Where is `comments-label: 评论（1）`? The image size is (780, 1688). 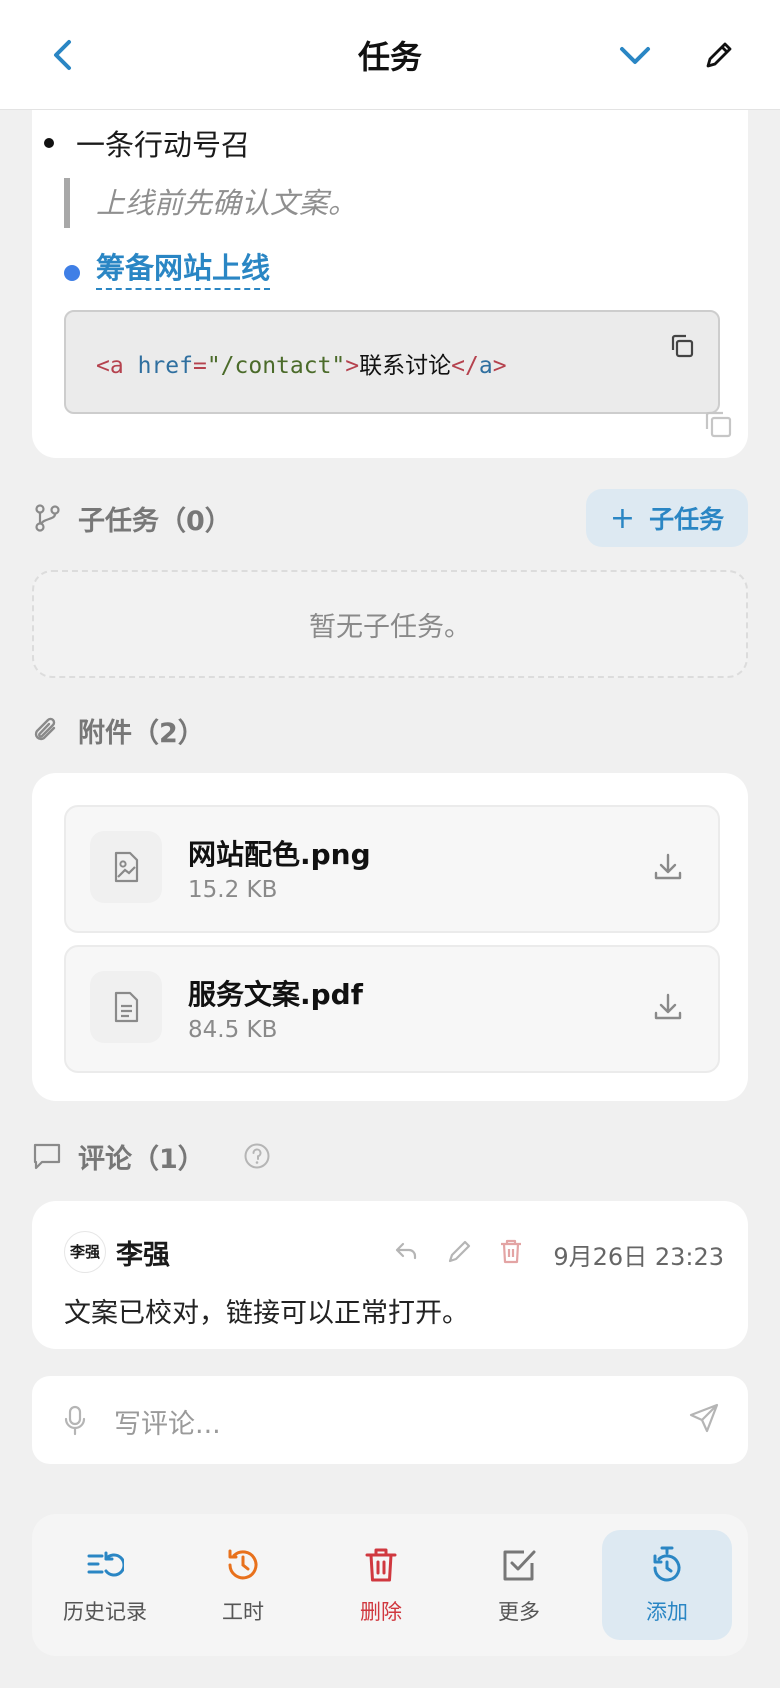 comments-label: 评论（1） is located at coordinates (141, 1159).